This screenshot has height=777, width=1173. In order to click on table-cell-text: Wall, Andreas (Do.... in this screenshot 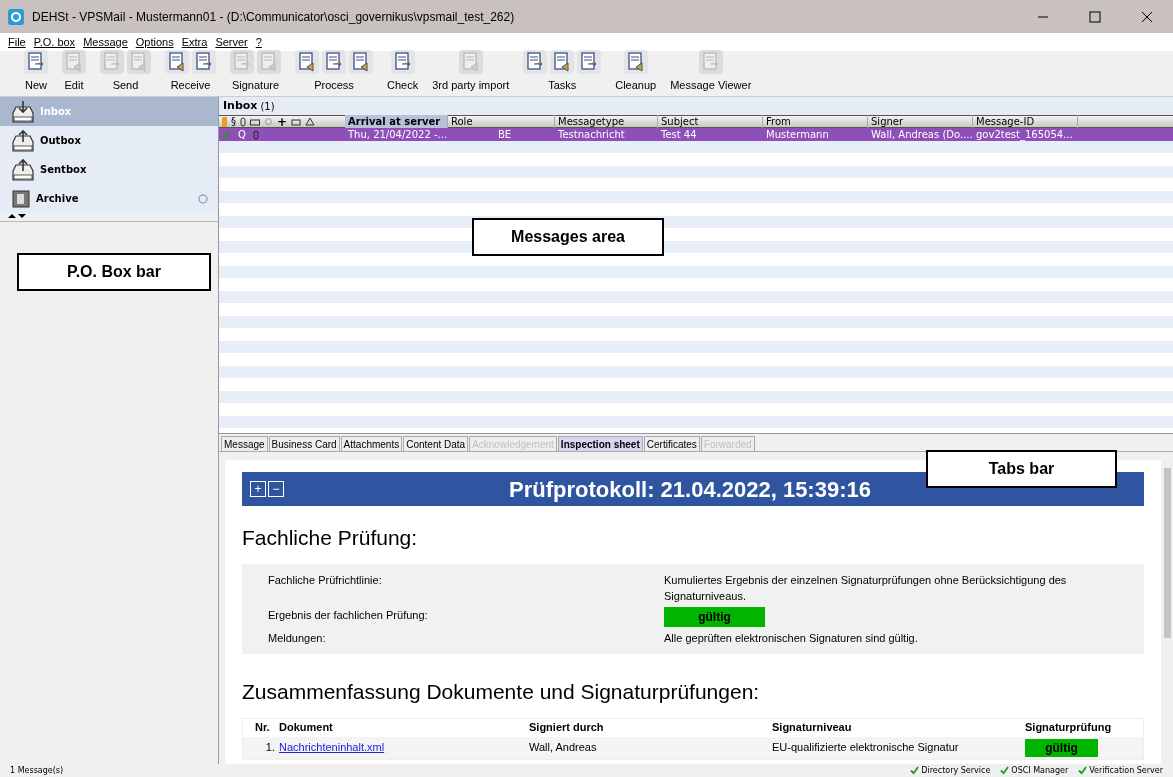, I will do `click(921, 135)`.